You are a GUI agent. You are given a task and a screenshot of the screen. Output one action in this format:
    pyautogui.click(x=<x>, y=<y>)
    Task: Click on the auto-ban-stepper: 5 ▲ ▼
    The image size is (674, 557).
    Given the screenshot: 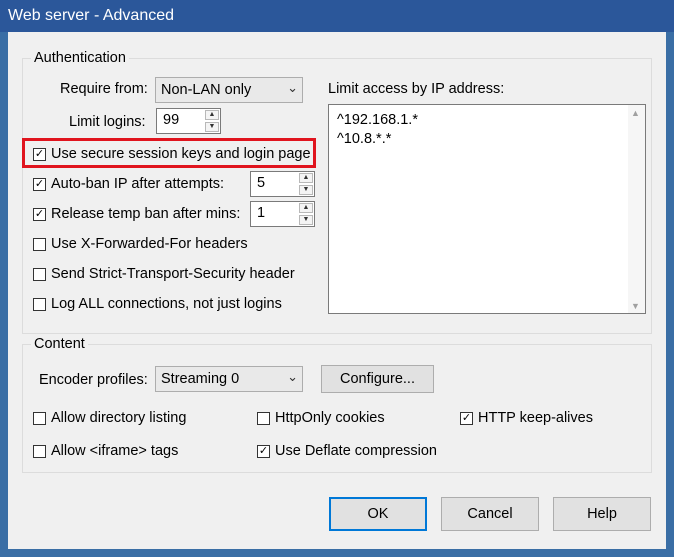 What is the action you would take?
    pyautogui.click(x=282, y=184)
    